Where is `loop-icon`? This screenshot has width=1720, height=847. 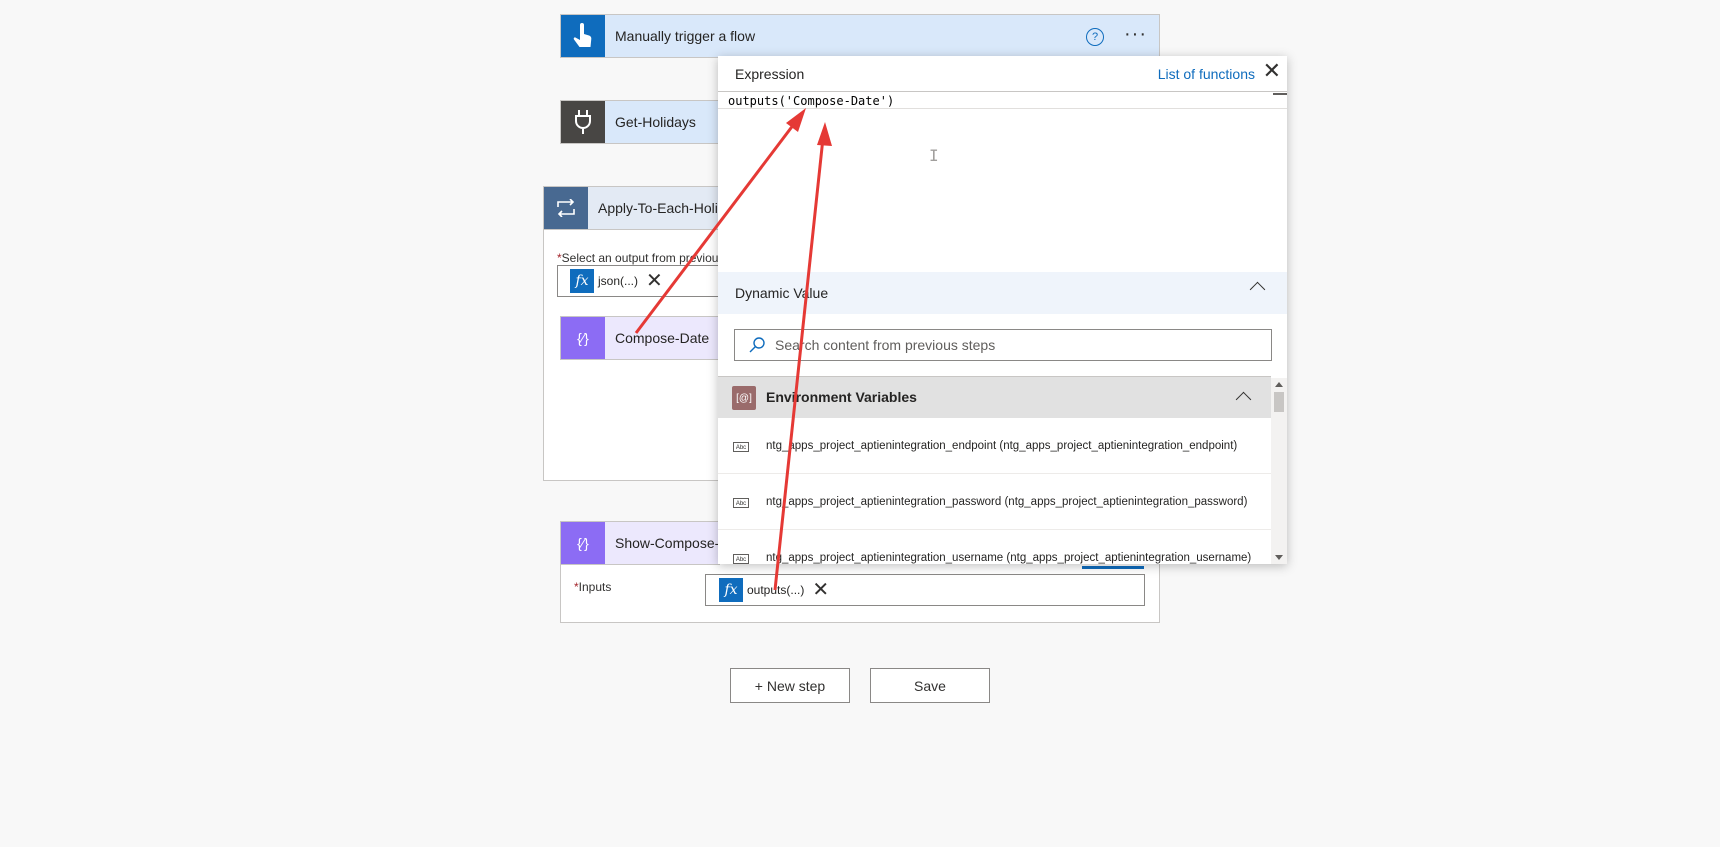 loop-icon is located at coordinates (566, 208).